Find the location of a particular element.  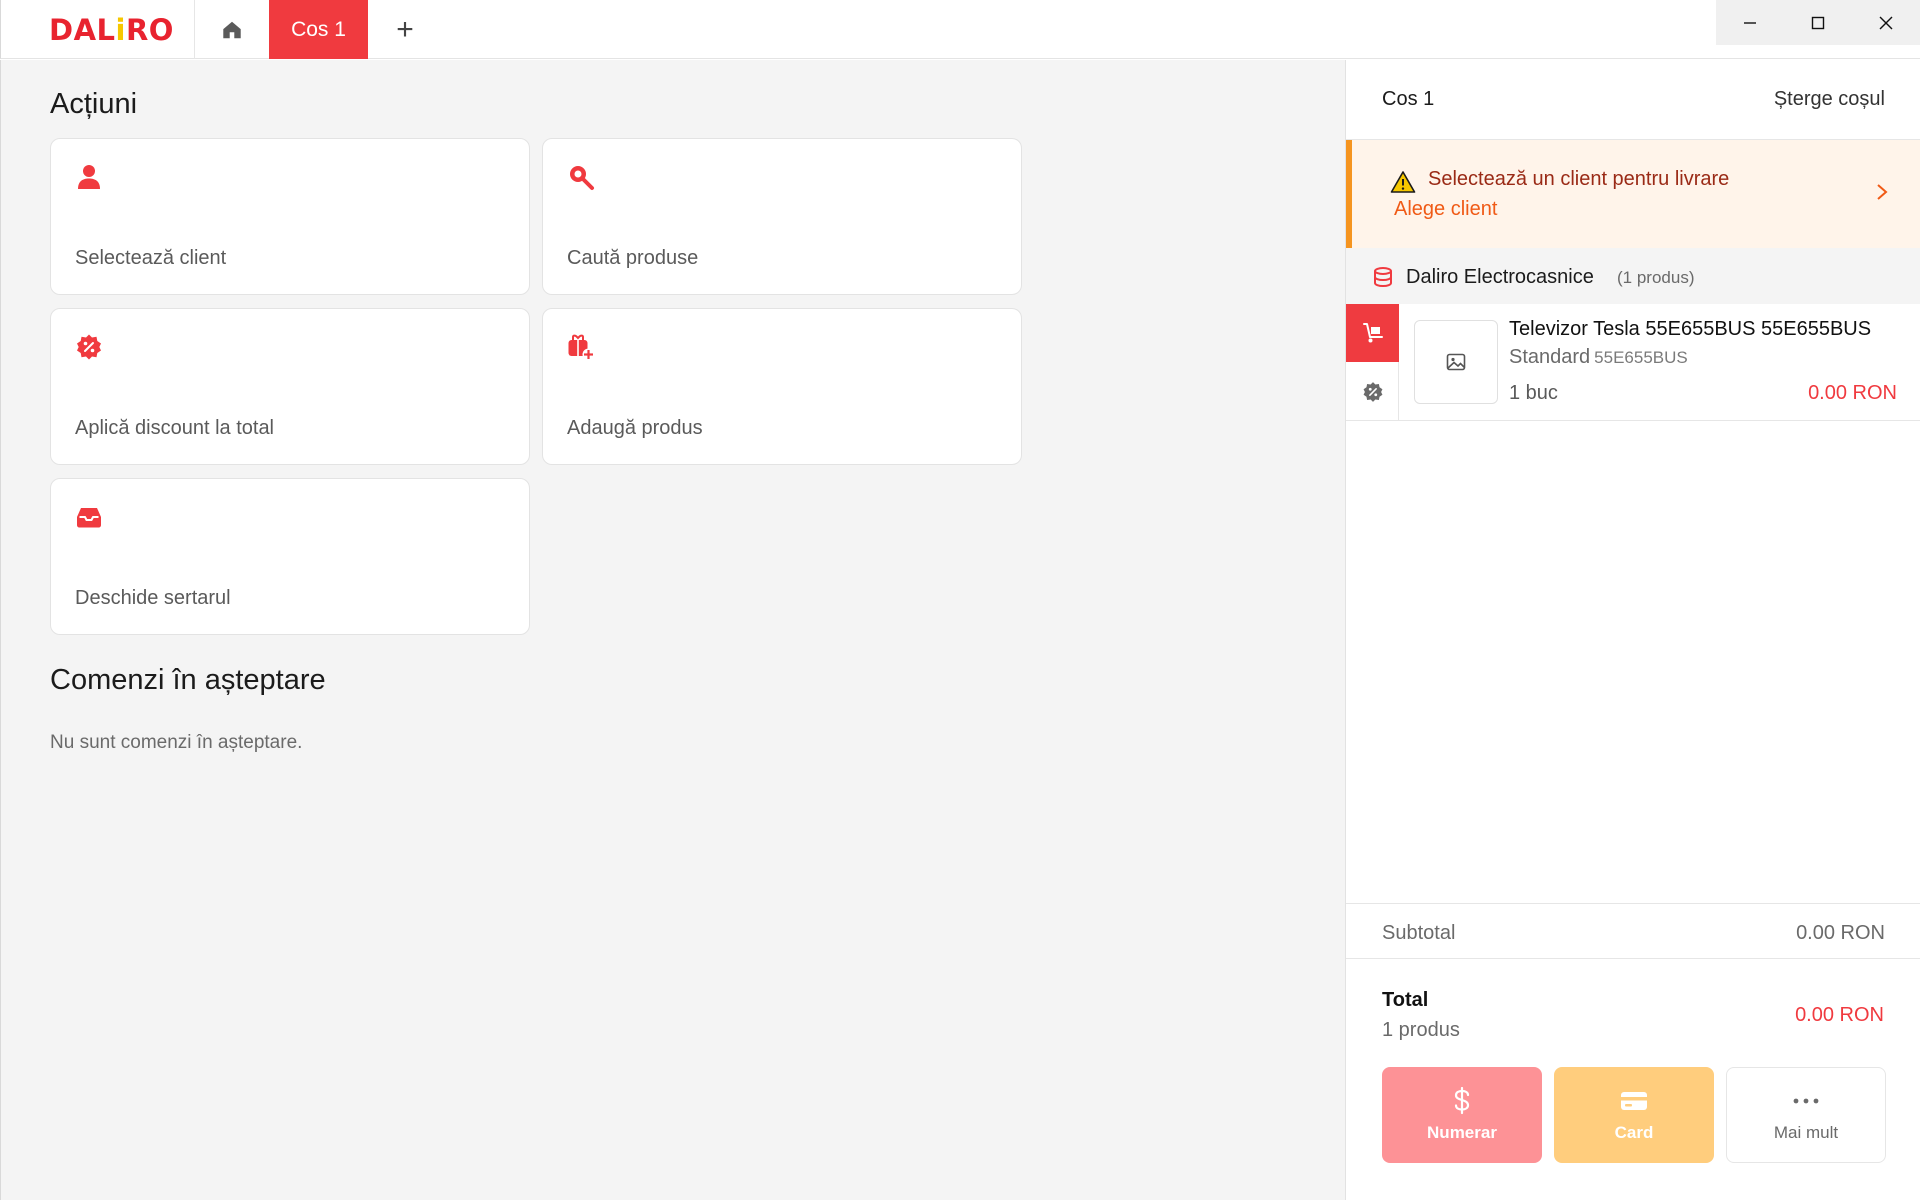

pay-card-button: Card is located at coordinates (1634, 1115).